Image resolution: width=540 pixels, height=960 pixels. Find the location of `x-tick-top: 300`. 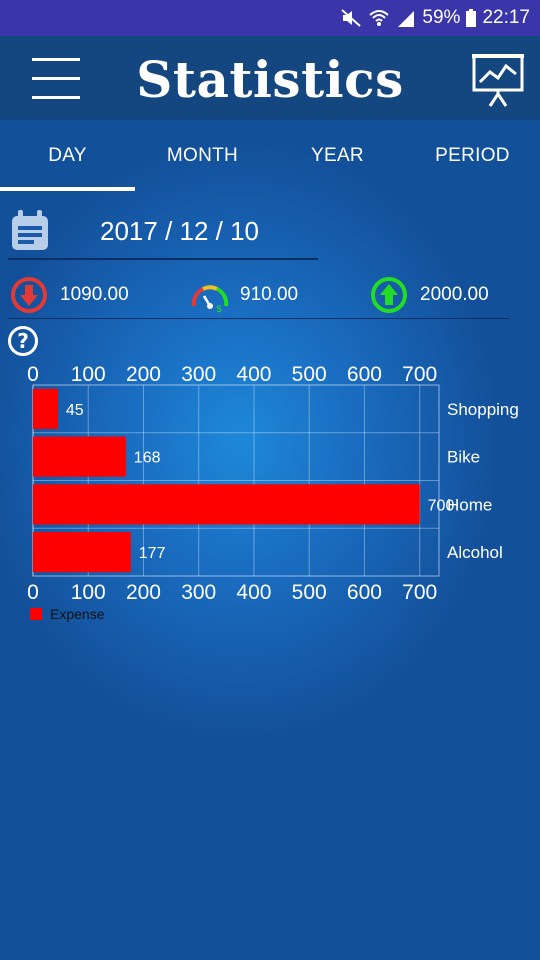

x-tick-top: 300 is located at coordinates (198, 374).